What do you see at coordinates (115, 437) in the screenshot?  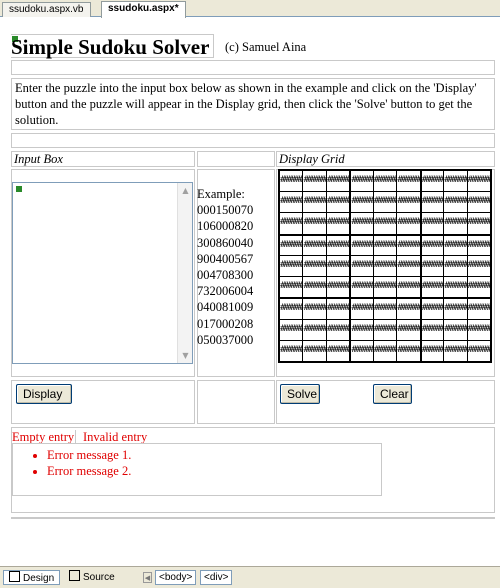 I see `invalid-entry-validator: Invalid entry` at bounding box center [115, 437].